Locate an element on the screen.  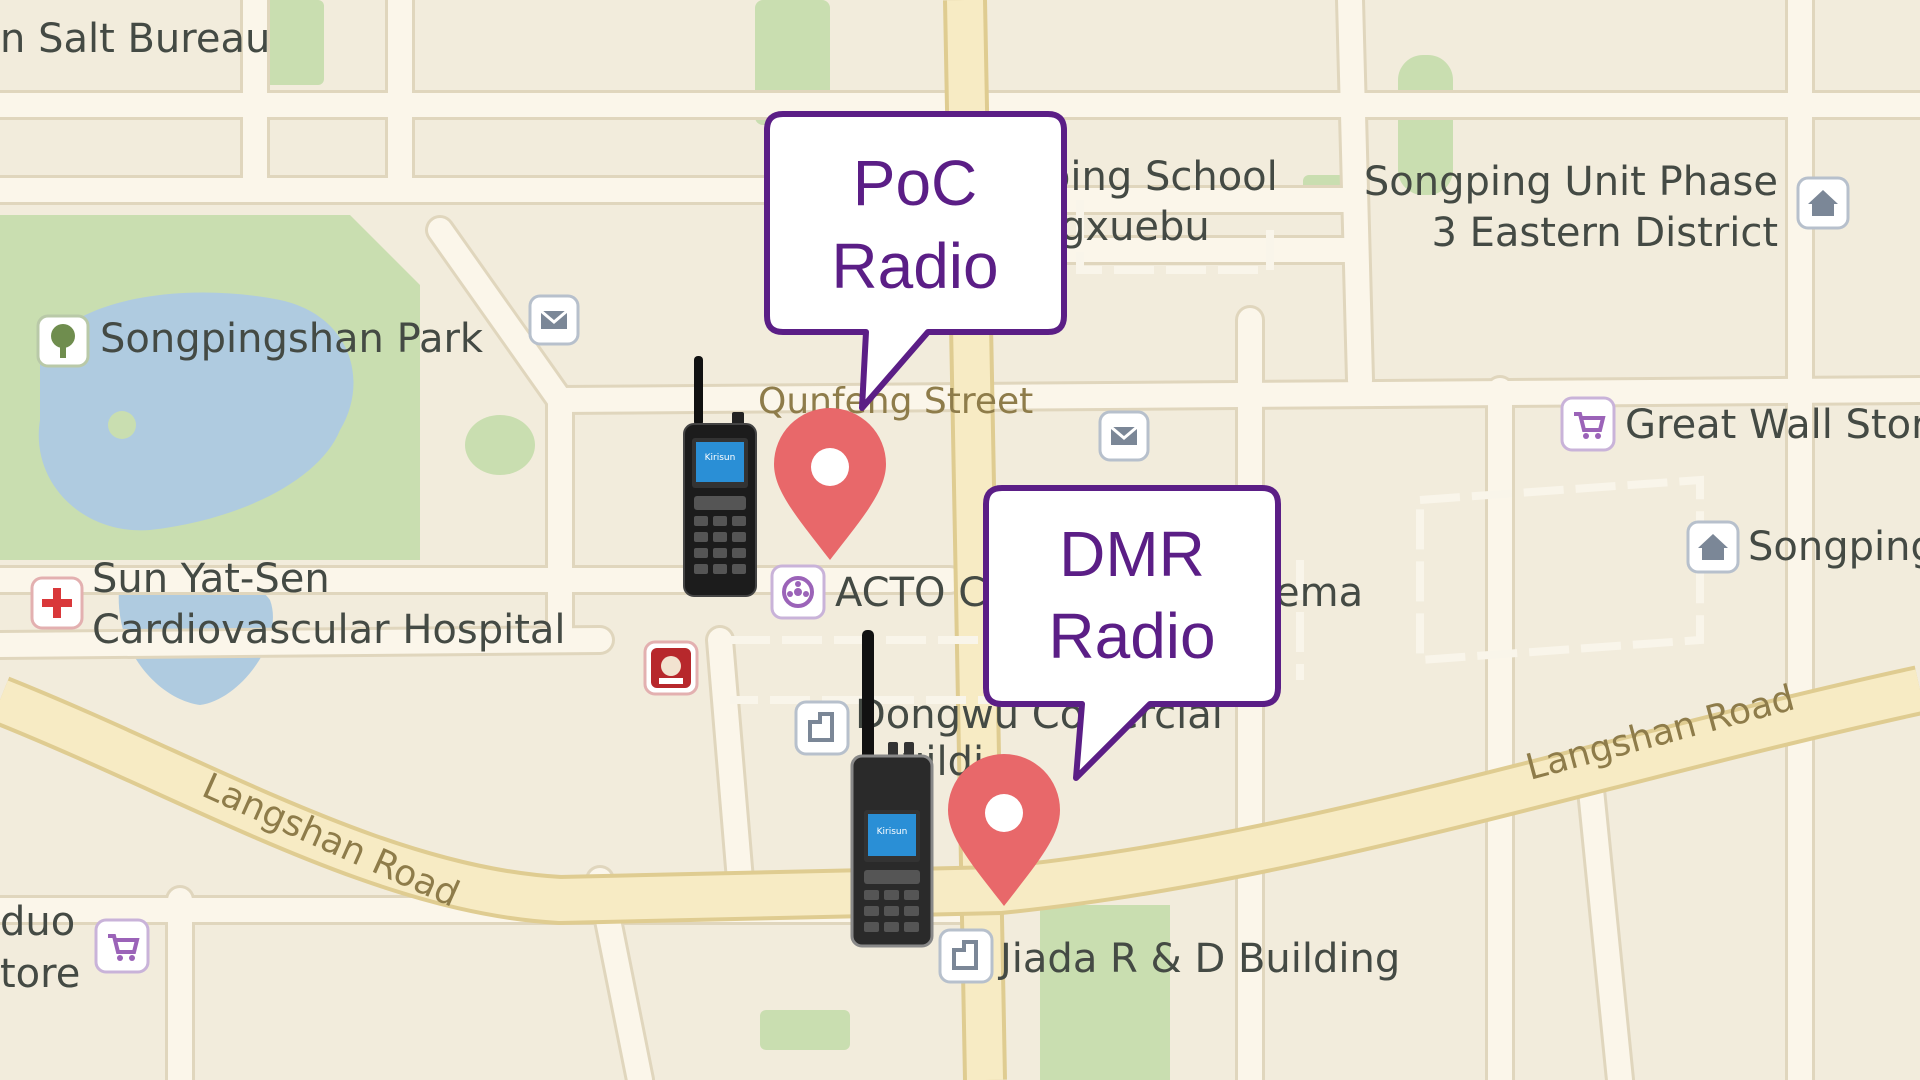
place-label-hospital-line2: Cardiovascular Hospital is located at coordinates (329, 630).